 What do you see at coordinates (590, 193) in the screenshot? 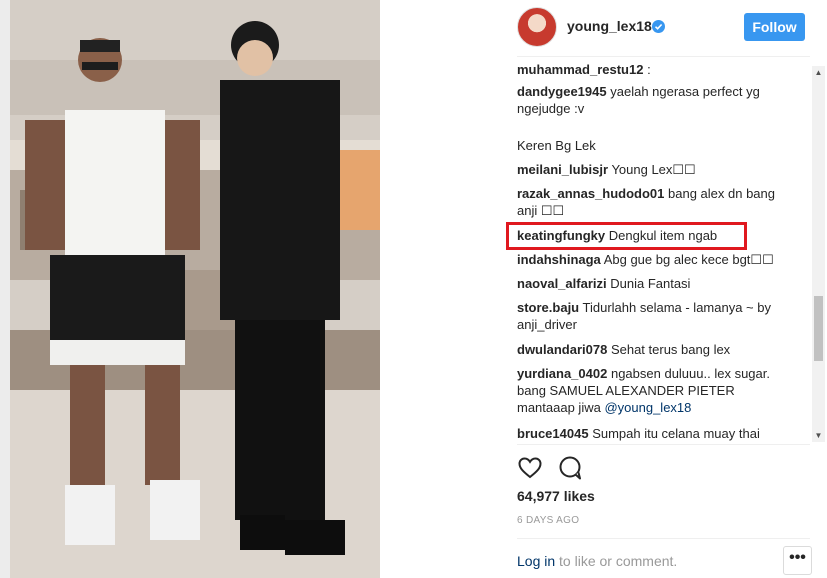
I see `comment-author: razak_annas_hudodo01` at bounding box center [590, 193].